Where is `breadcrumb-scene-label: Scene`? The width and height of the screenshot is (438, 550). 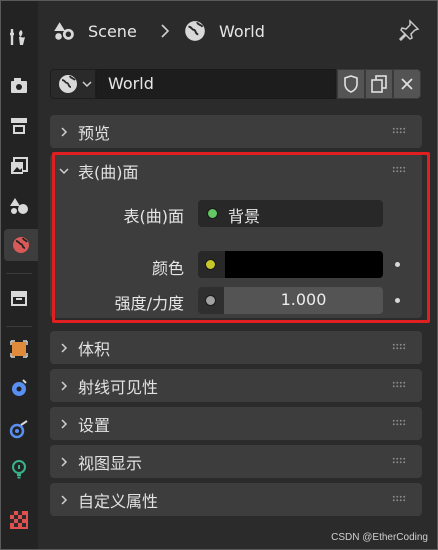
breadcrumb-scene-label: Scene is located at coordinates (112, 31).